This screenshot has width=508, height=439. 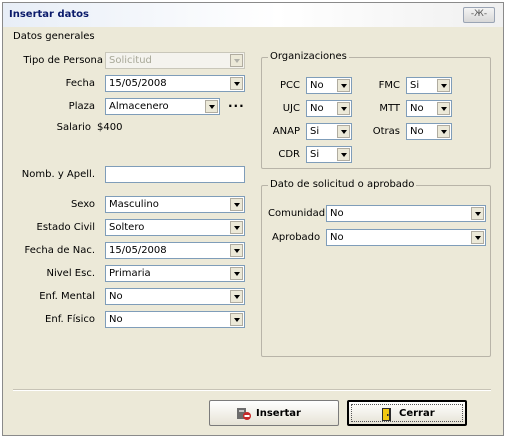 I want to click on ujc-value: No, so click(x=317, y=108).